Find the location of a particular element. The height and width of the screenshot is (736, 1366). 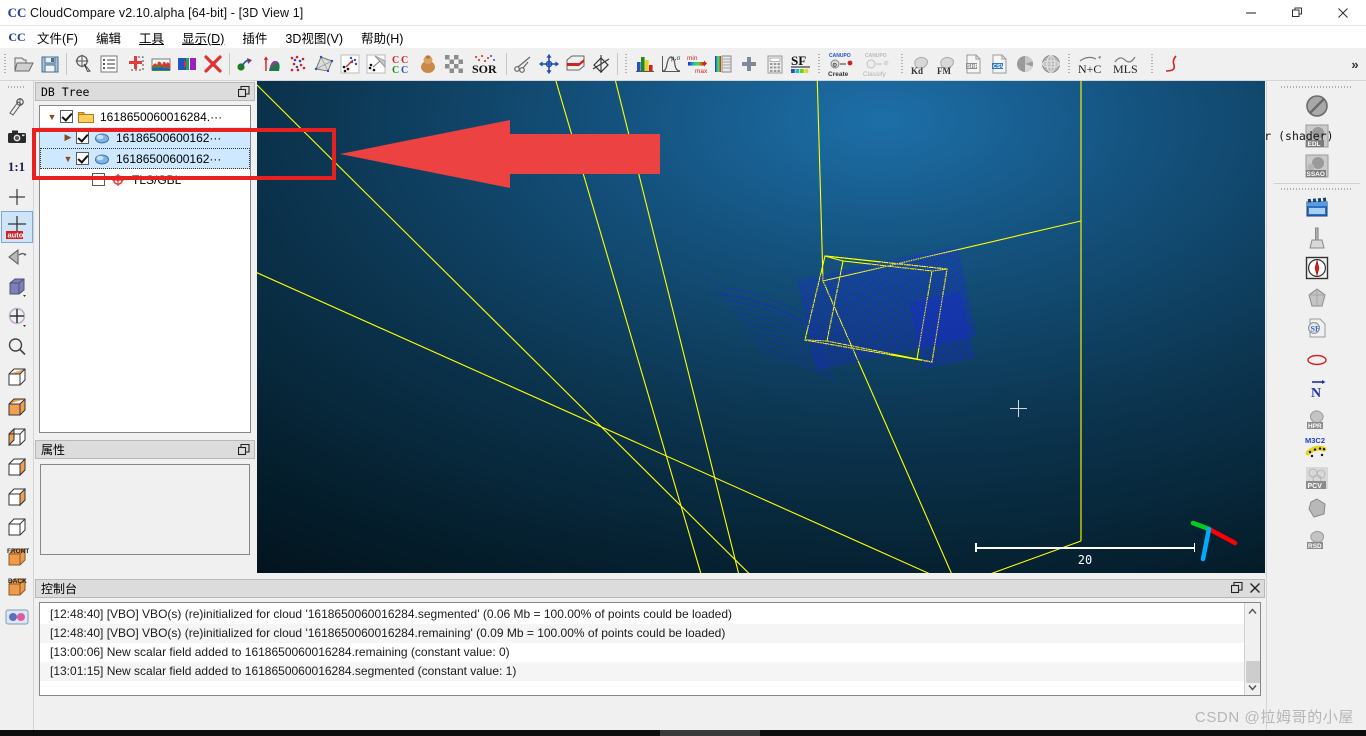

menu-help: 帮助(H) is located at coordinates (382, 37).